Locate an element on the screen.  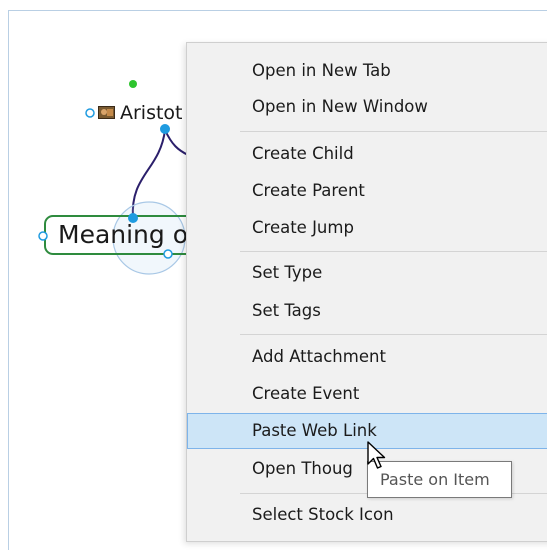
menu-item-set-tags: Set Tags is located at coordinates (367, 311).